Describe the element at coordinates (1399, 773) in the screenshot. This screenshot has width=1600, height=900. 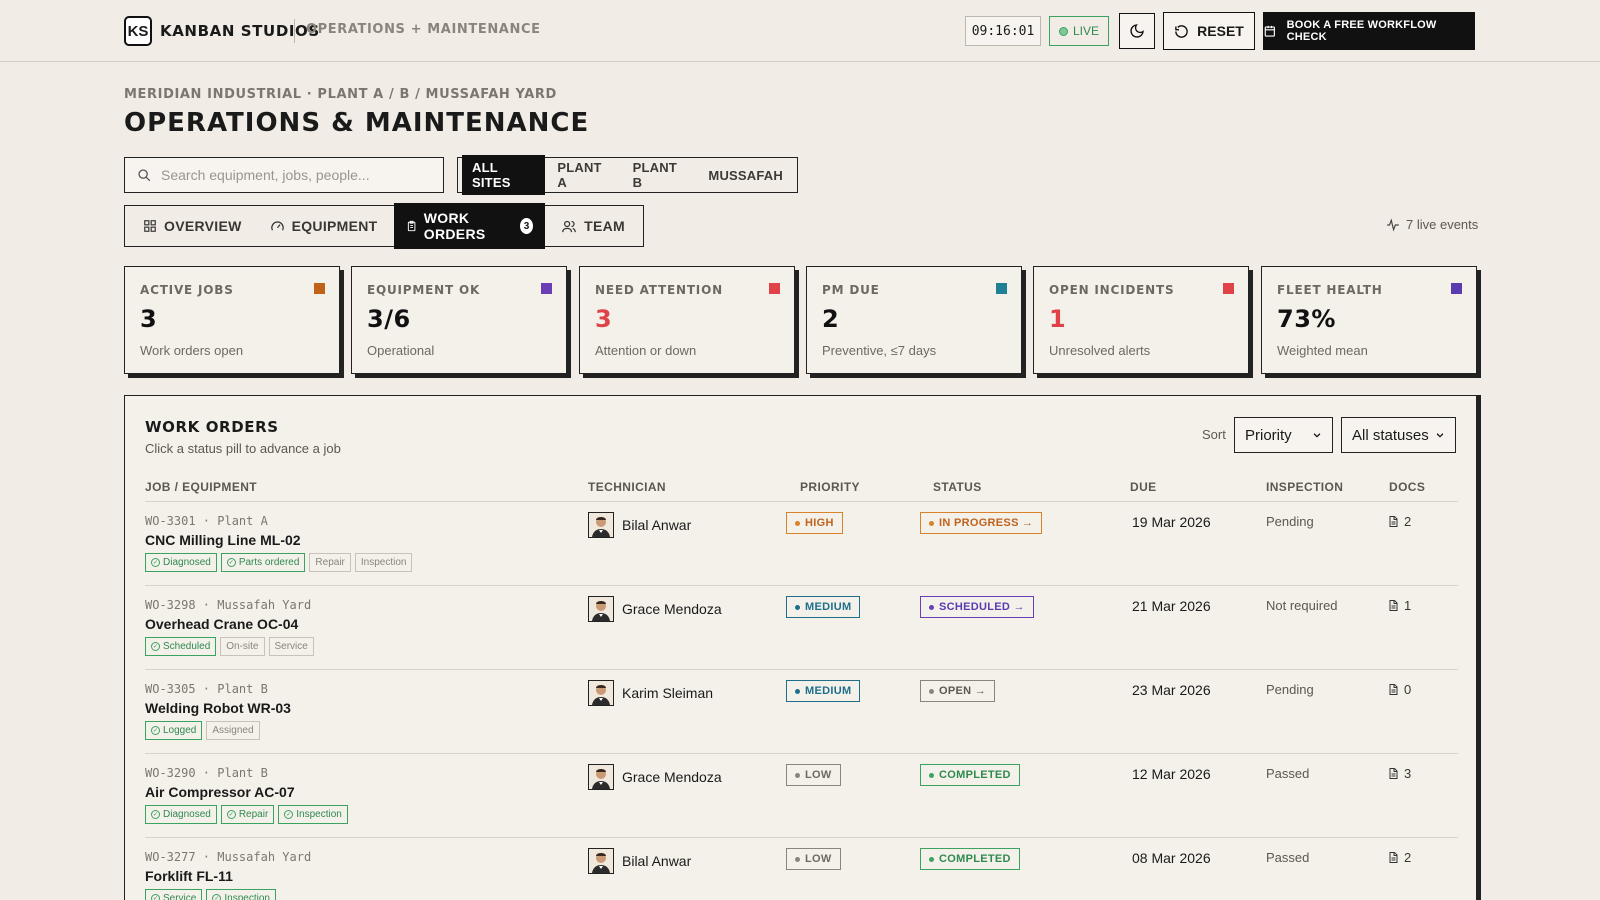
I see `docs-link: 3` at that location.